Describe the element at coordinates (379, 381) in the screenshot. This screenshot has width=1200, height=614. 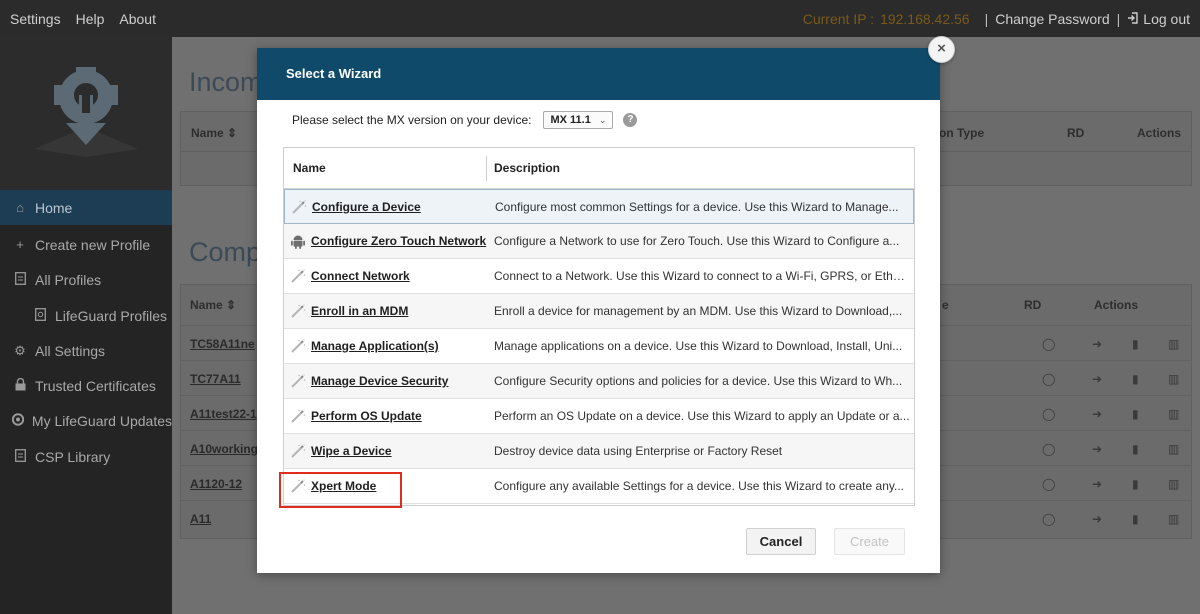
I see `wizard-name-link: Manage Device Security` at that location.